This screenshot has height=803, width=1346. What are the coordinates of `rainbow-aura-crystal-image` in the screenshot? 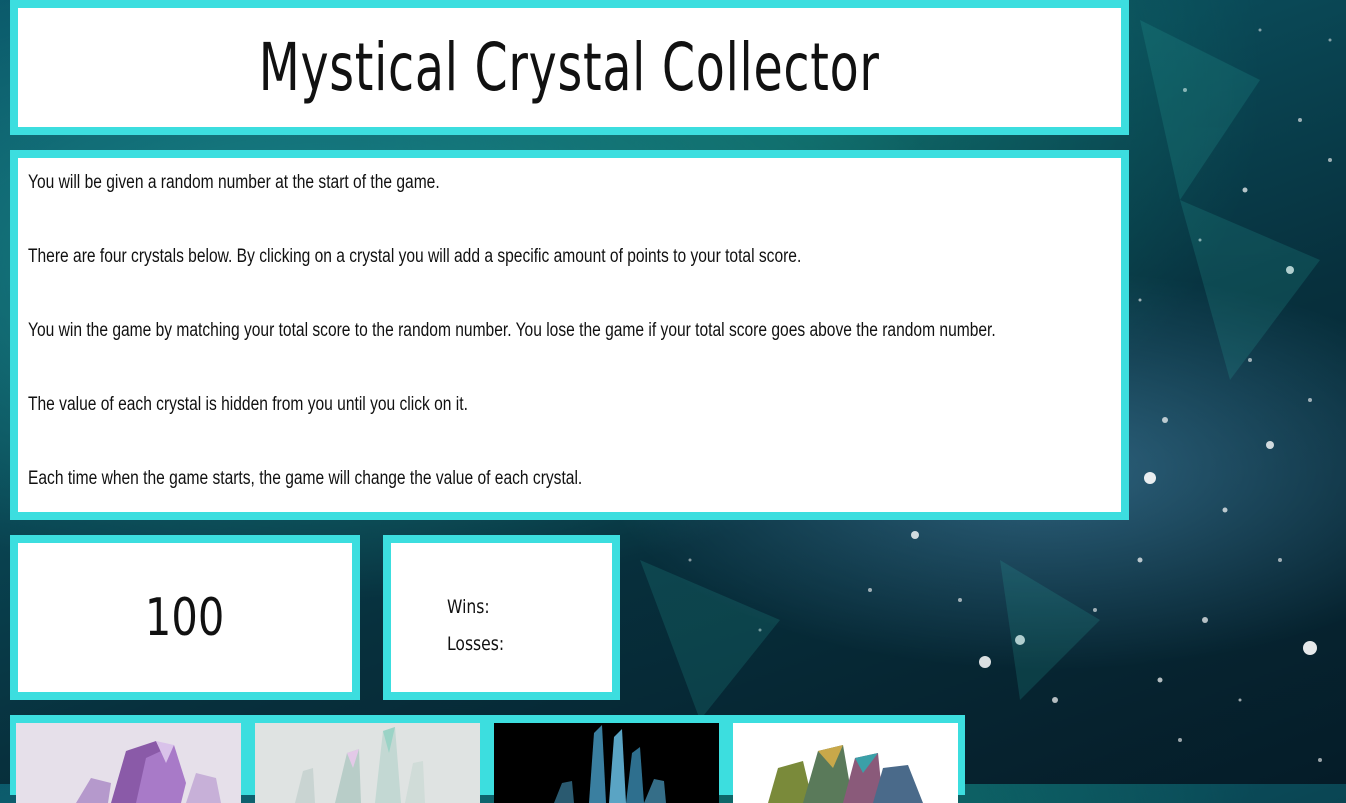 It's located at (845, 763).